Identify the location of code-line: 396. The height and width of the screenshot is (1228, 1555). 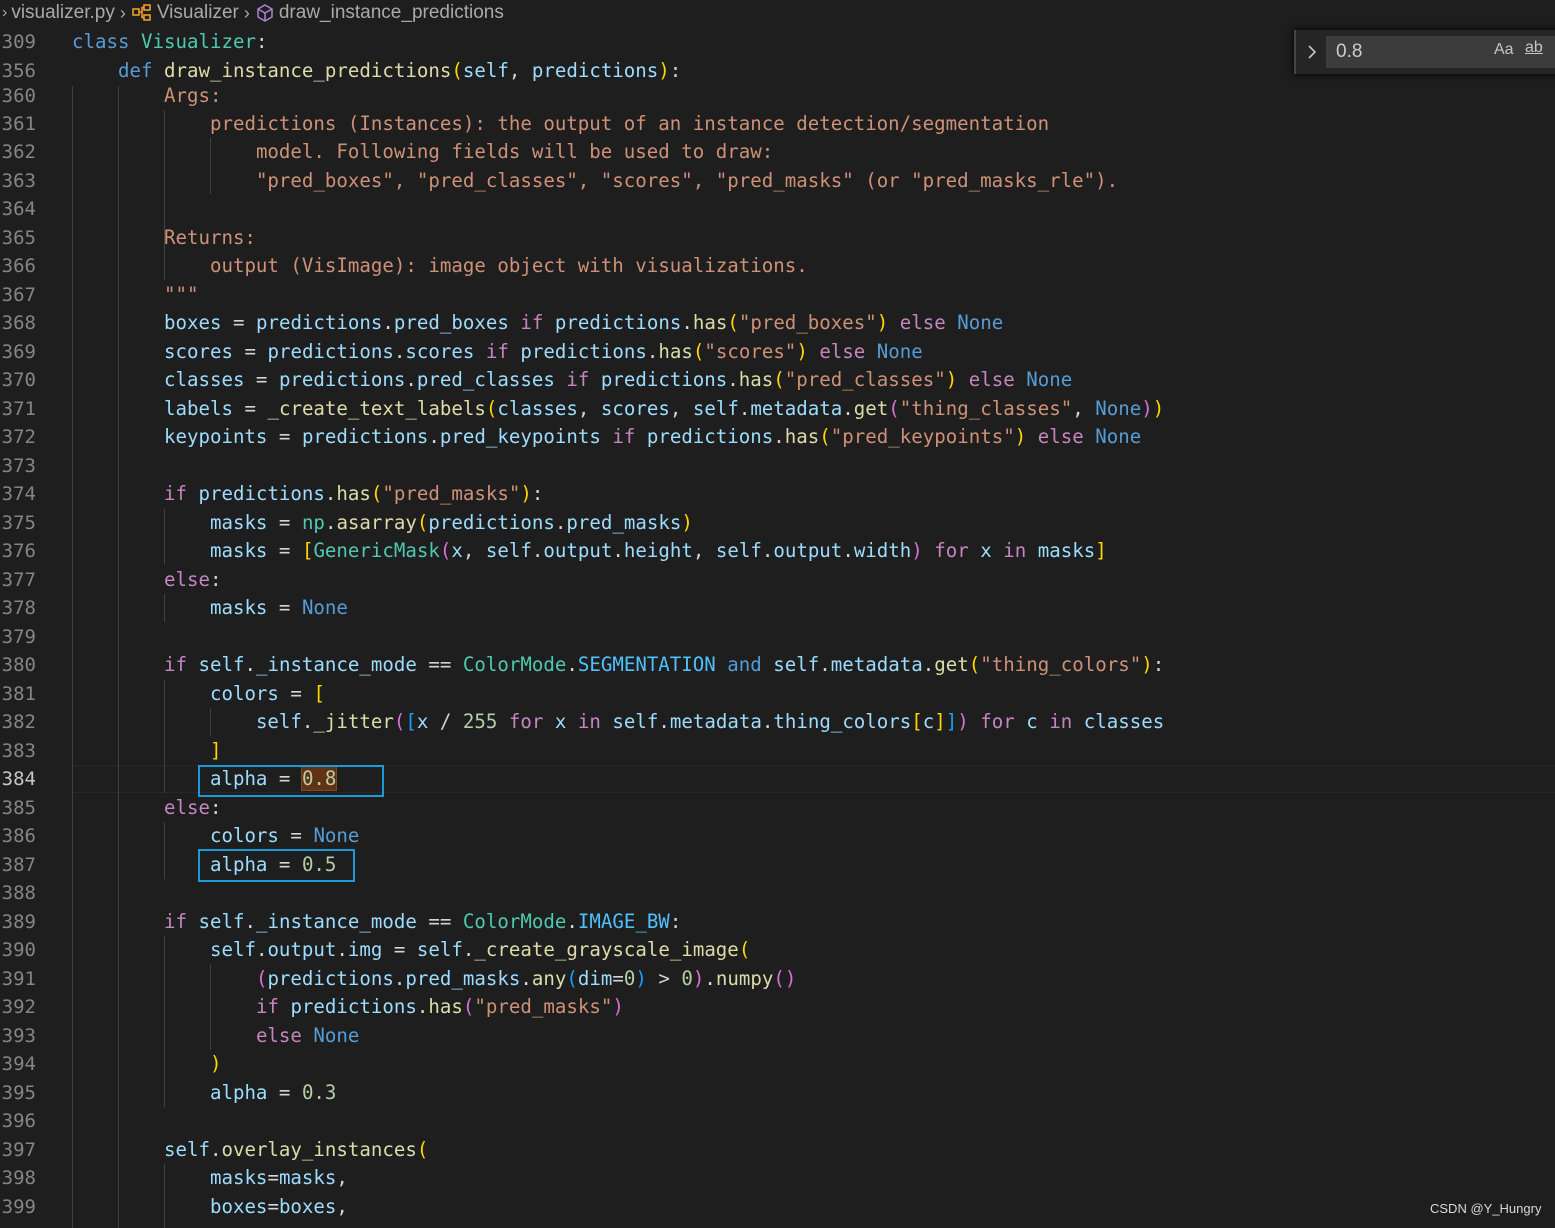
(777, 1121).